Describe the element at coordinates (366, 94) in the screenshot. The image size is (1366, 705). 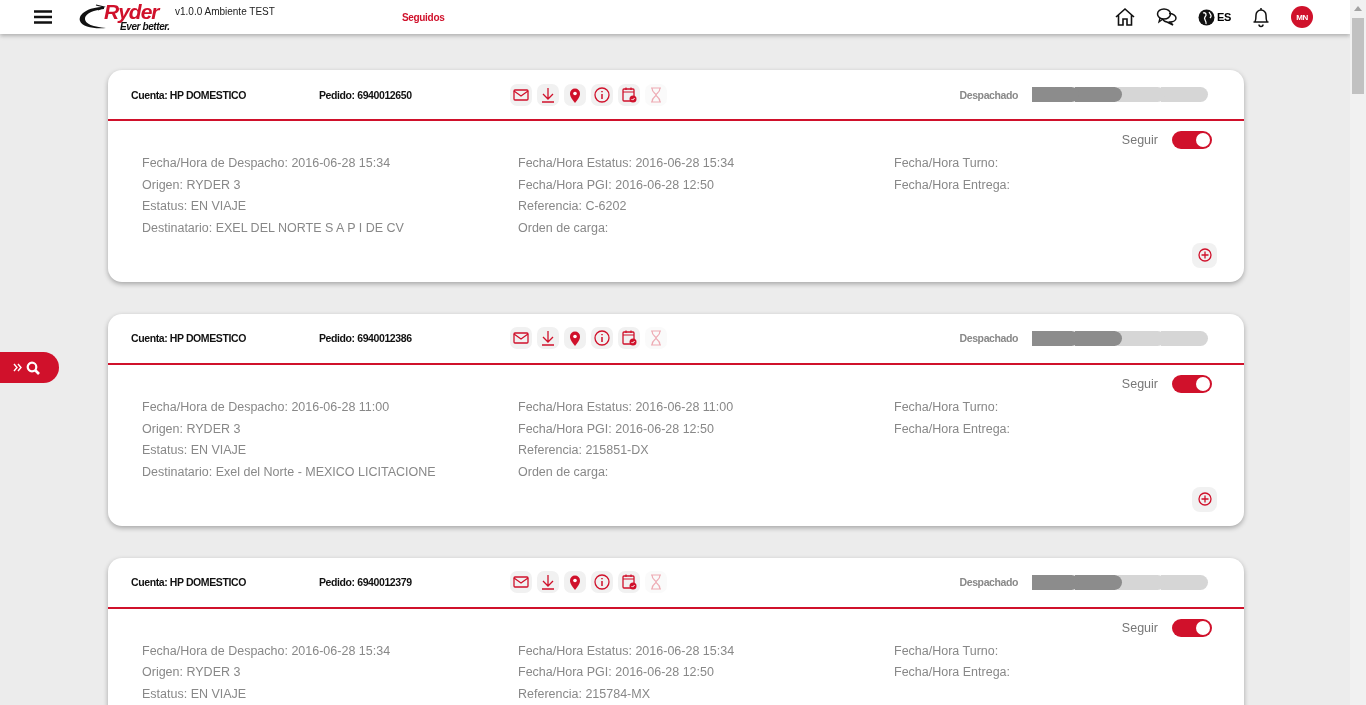
I see `order-number: Pedido: 6940012650` at that location.